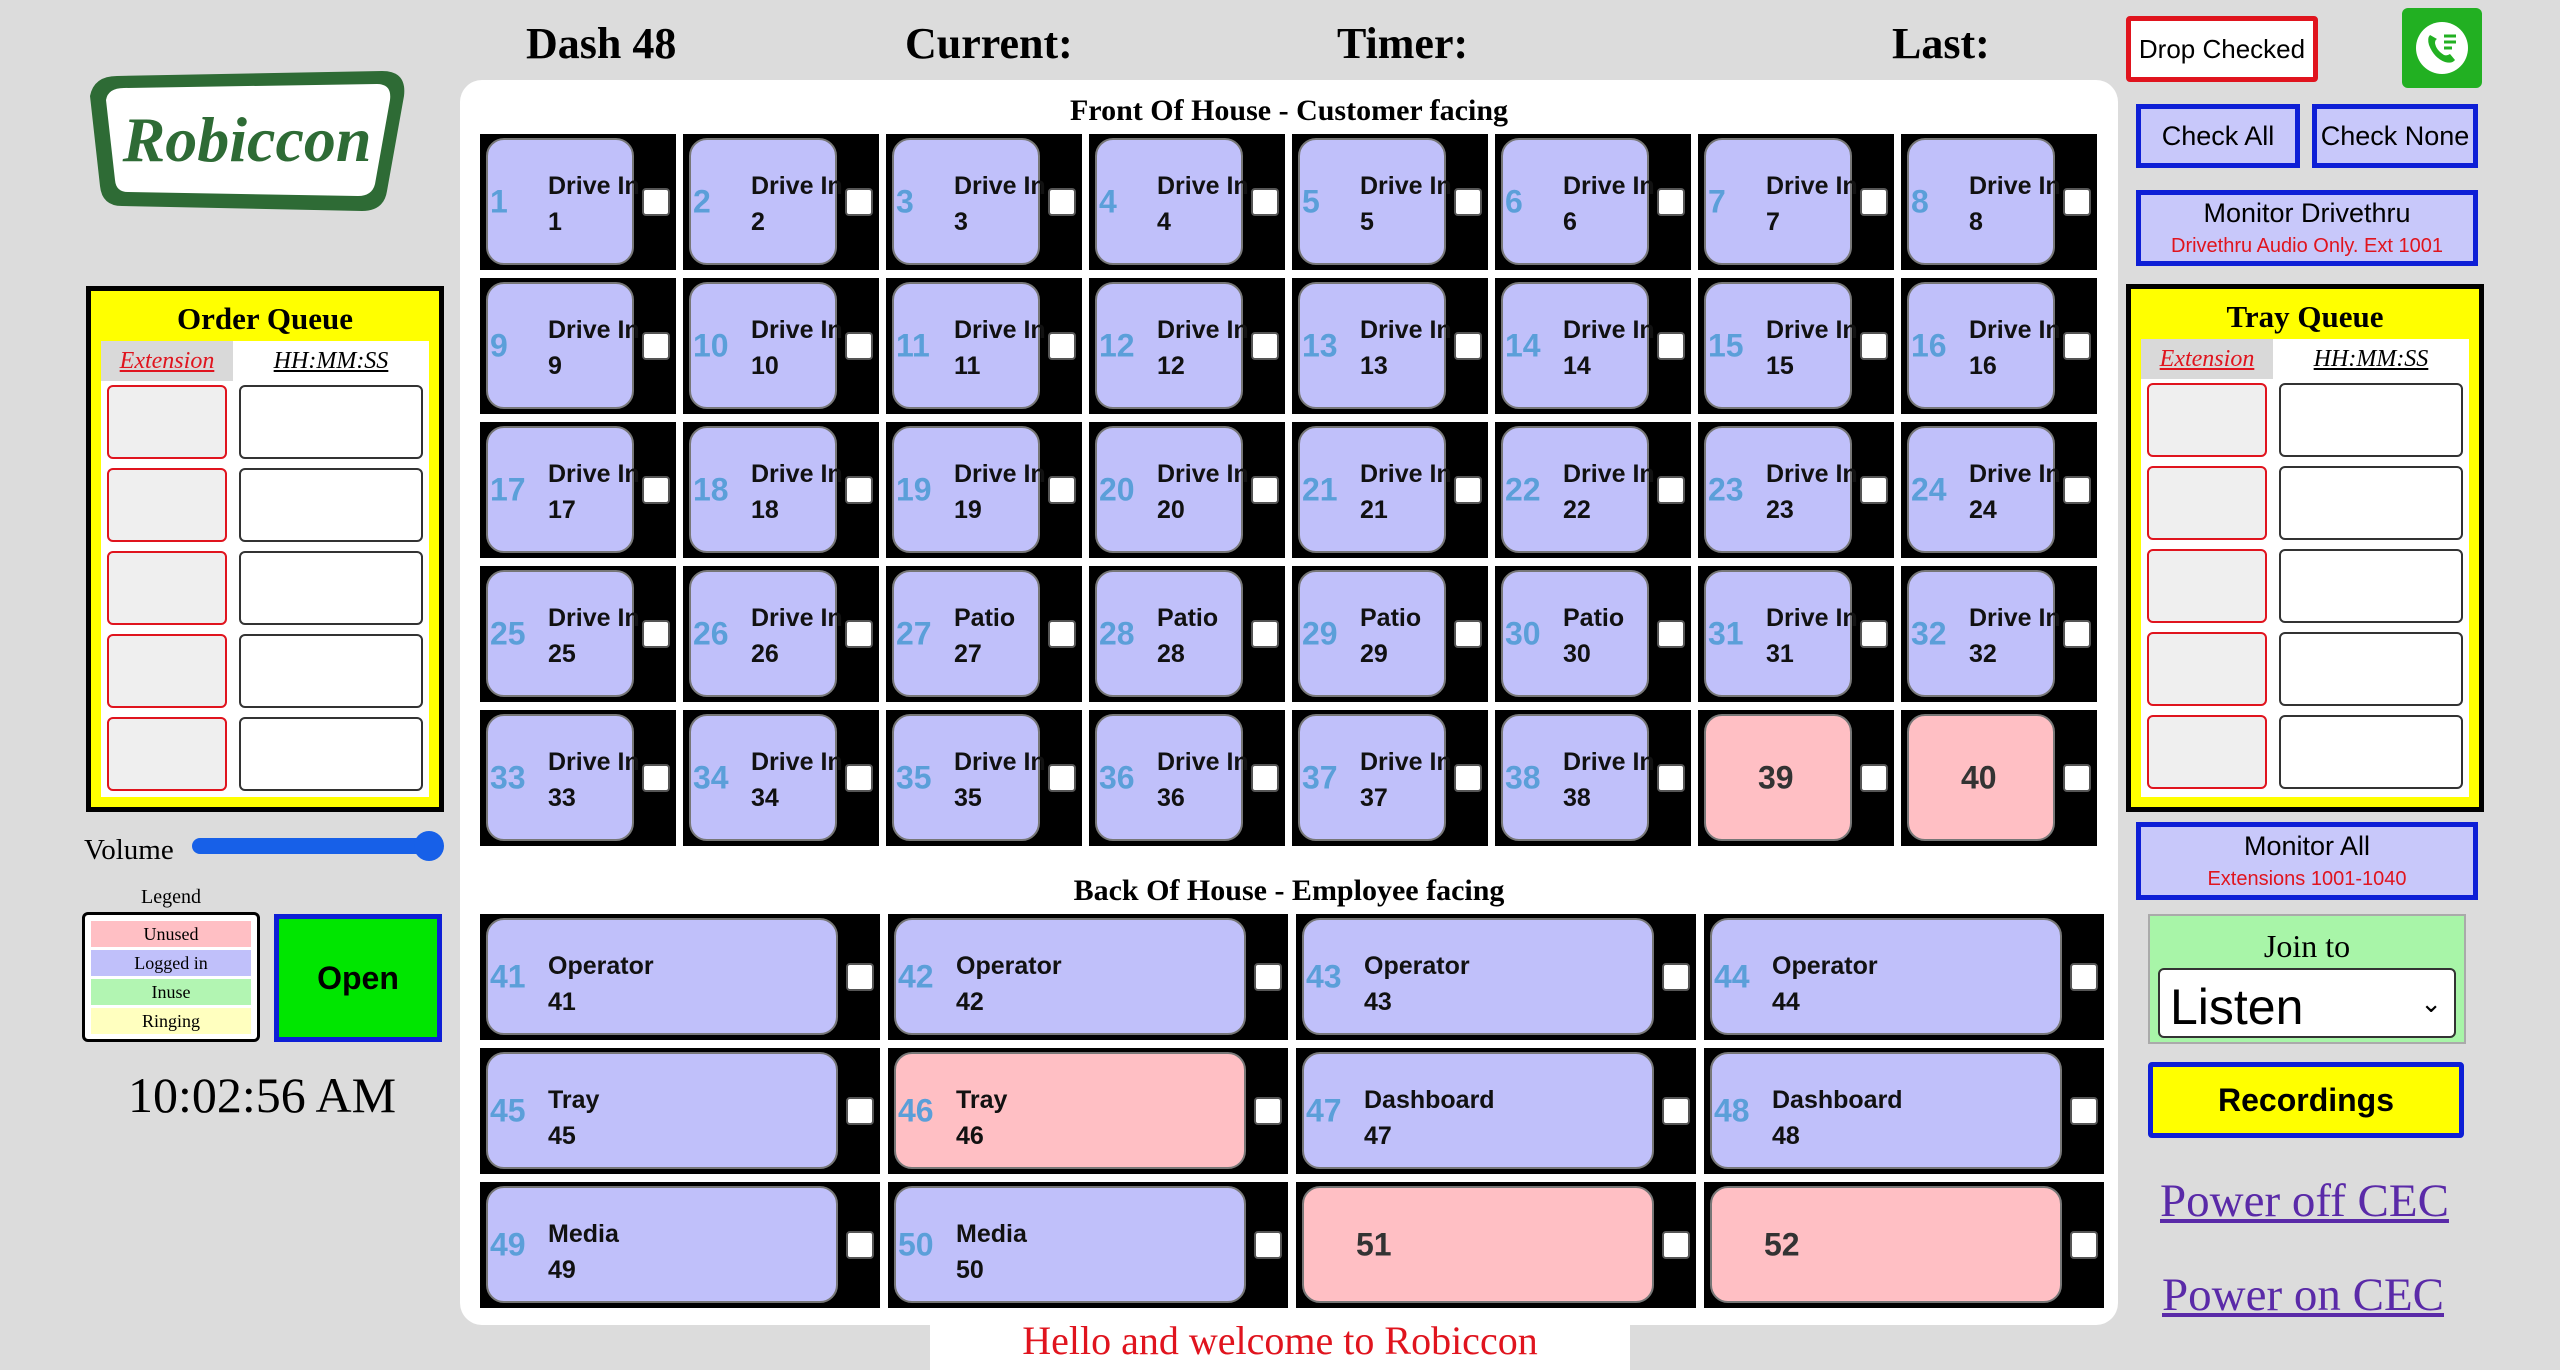 Image resolution: width=2560 pixels, height=1370 pixels. Describe the element at coordinates (1578, 777) in the screenshot. I see `extension-tile-38: 38 Drive In 38` at that location.